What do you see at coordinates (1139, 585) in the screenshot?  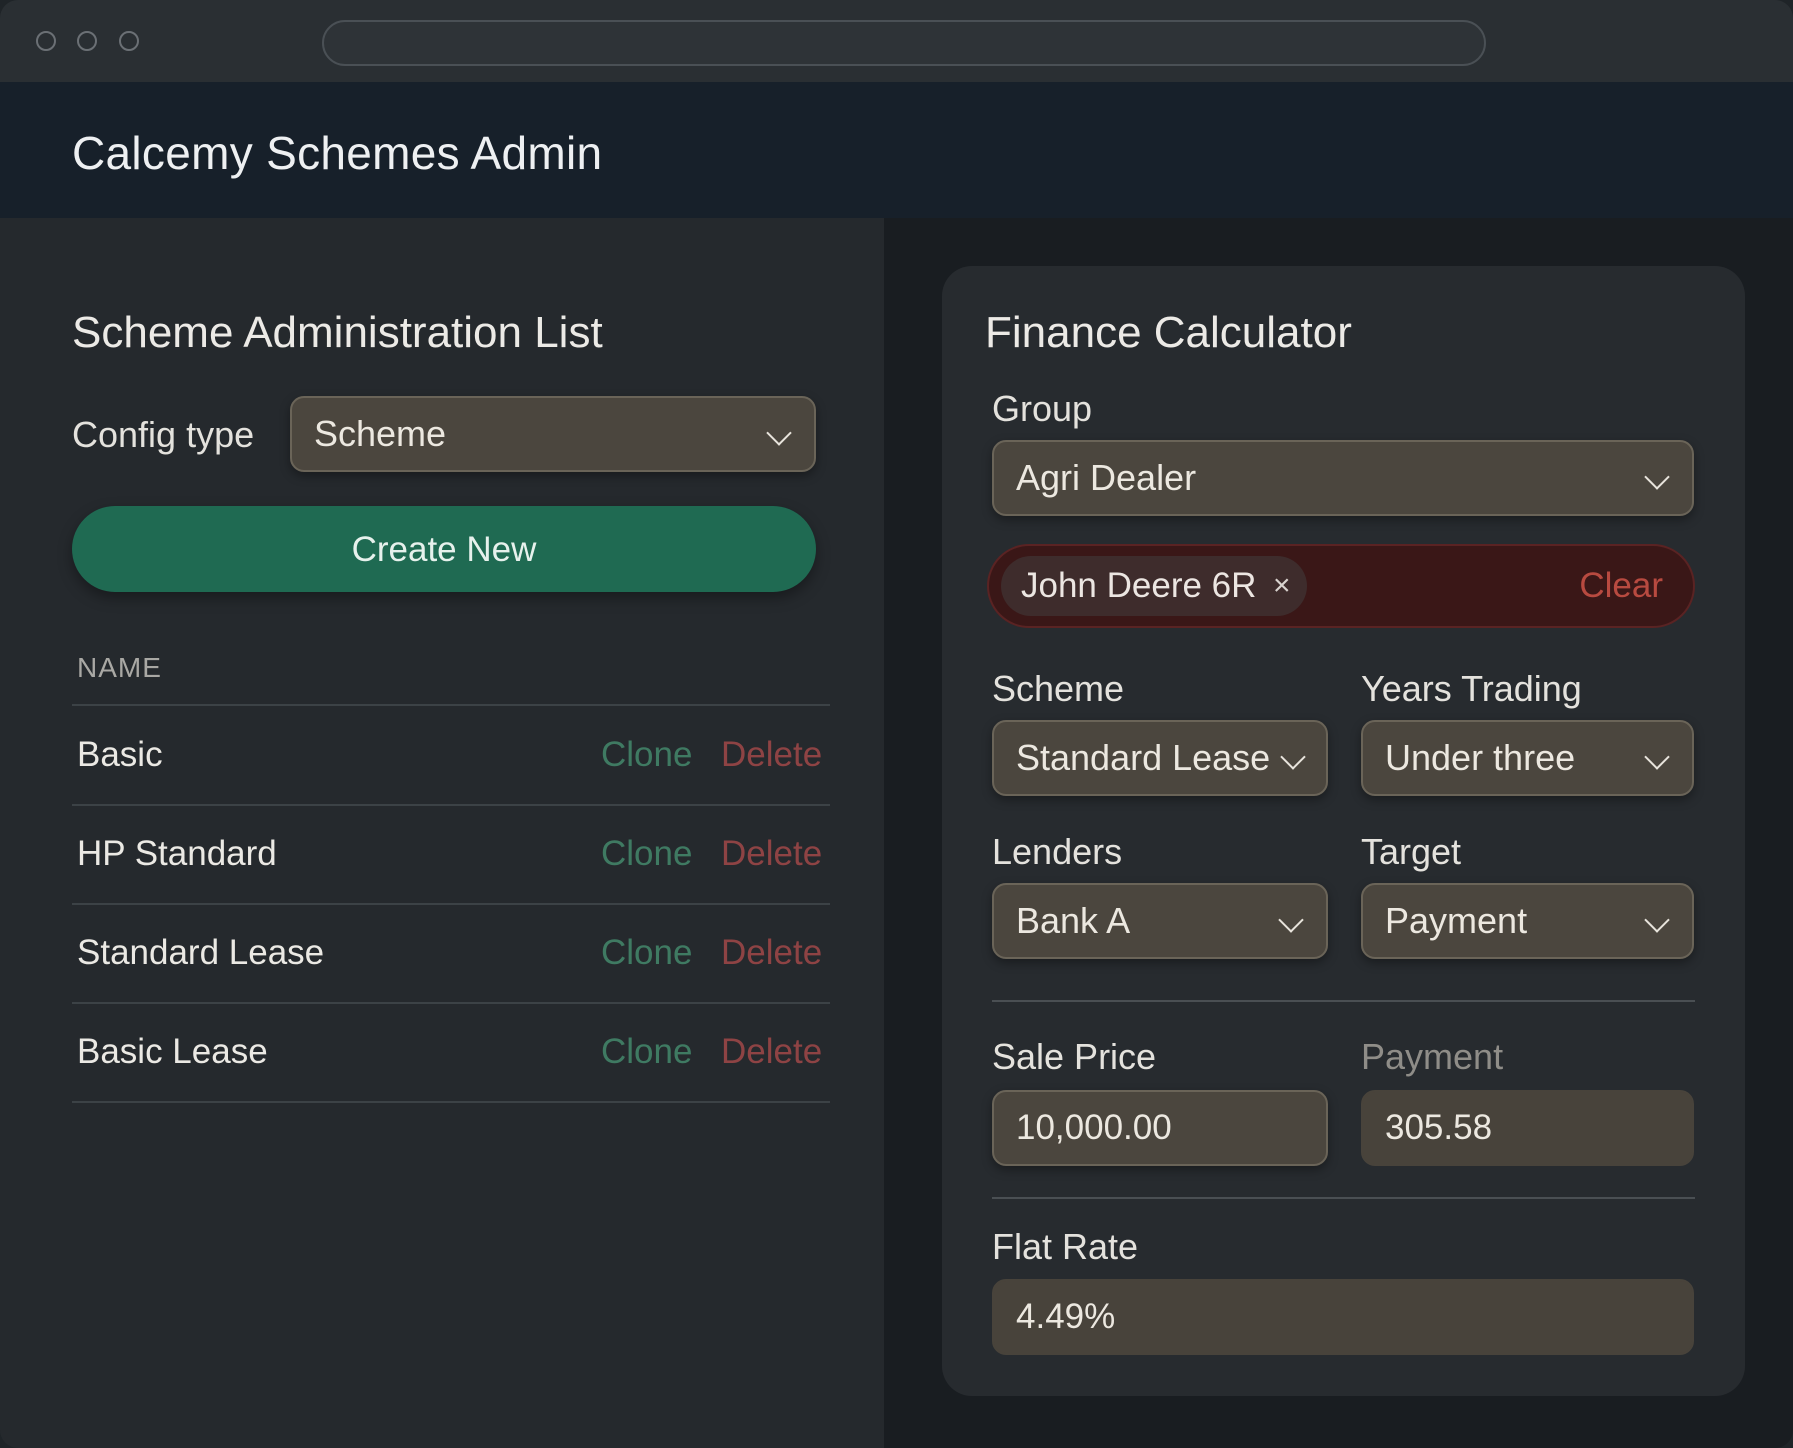 I see `chip-label: John Deere 6R` at bounding box center [1139, 585].